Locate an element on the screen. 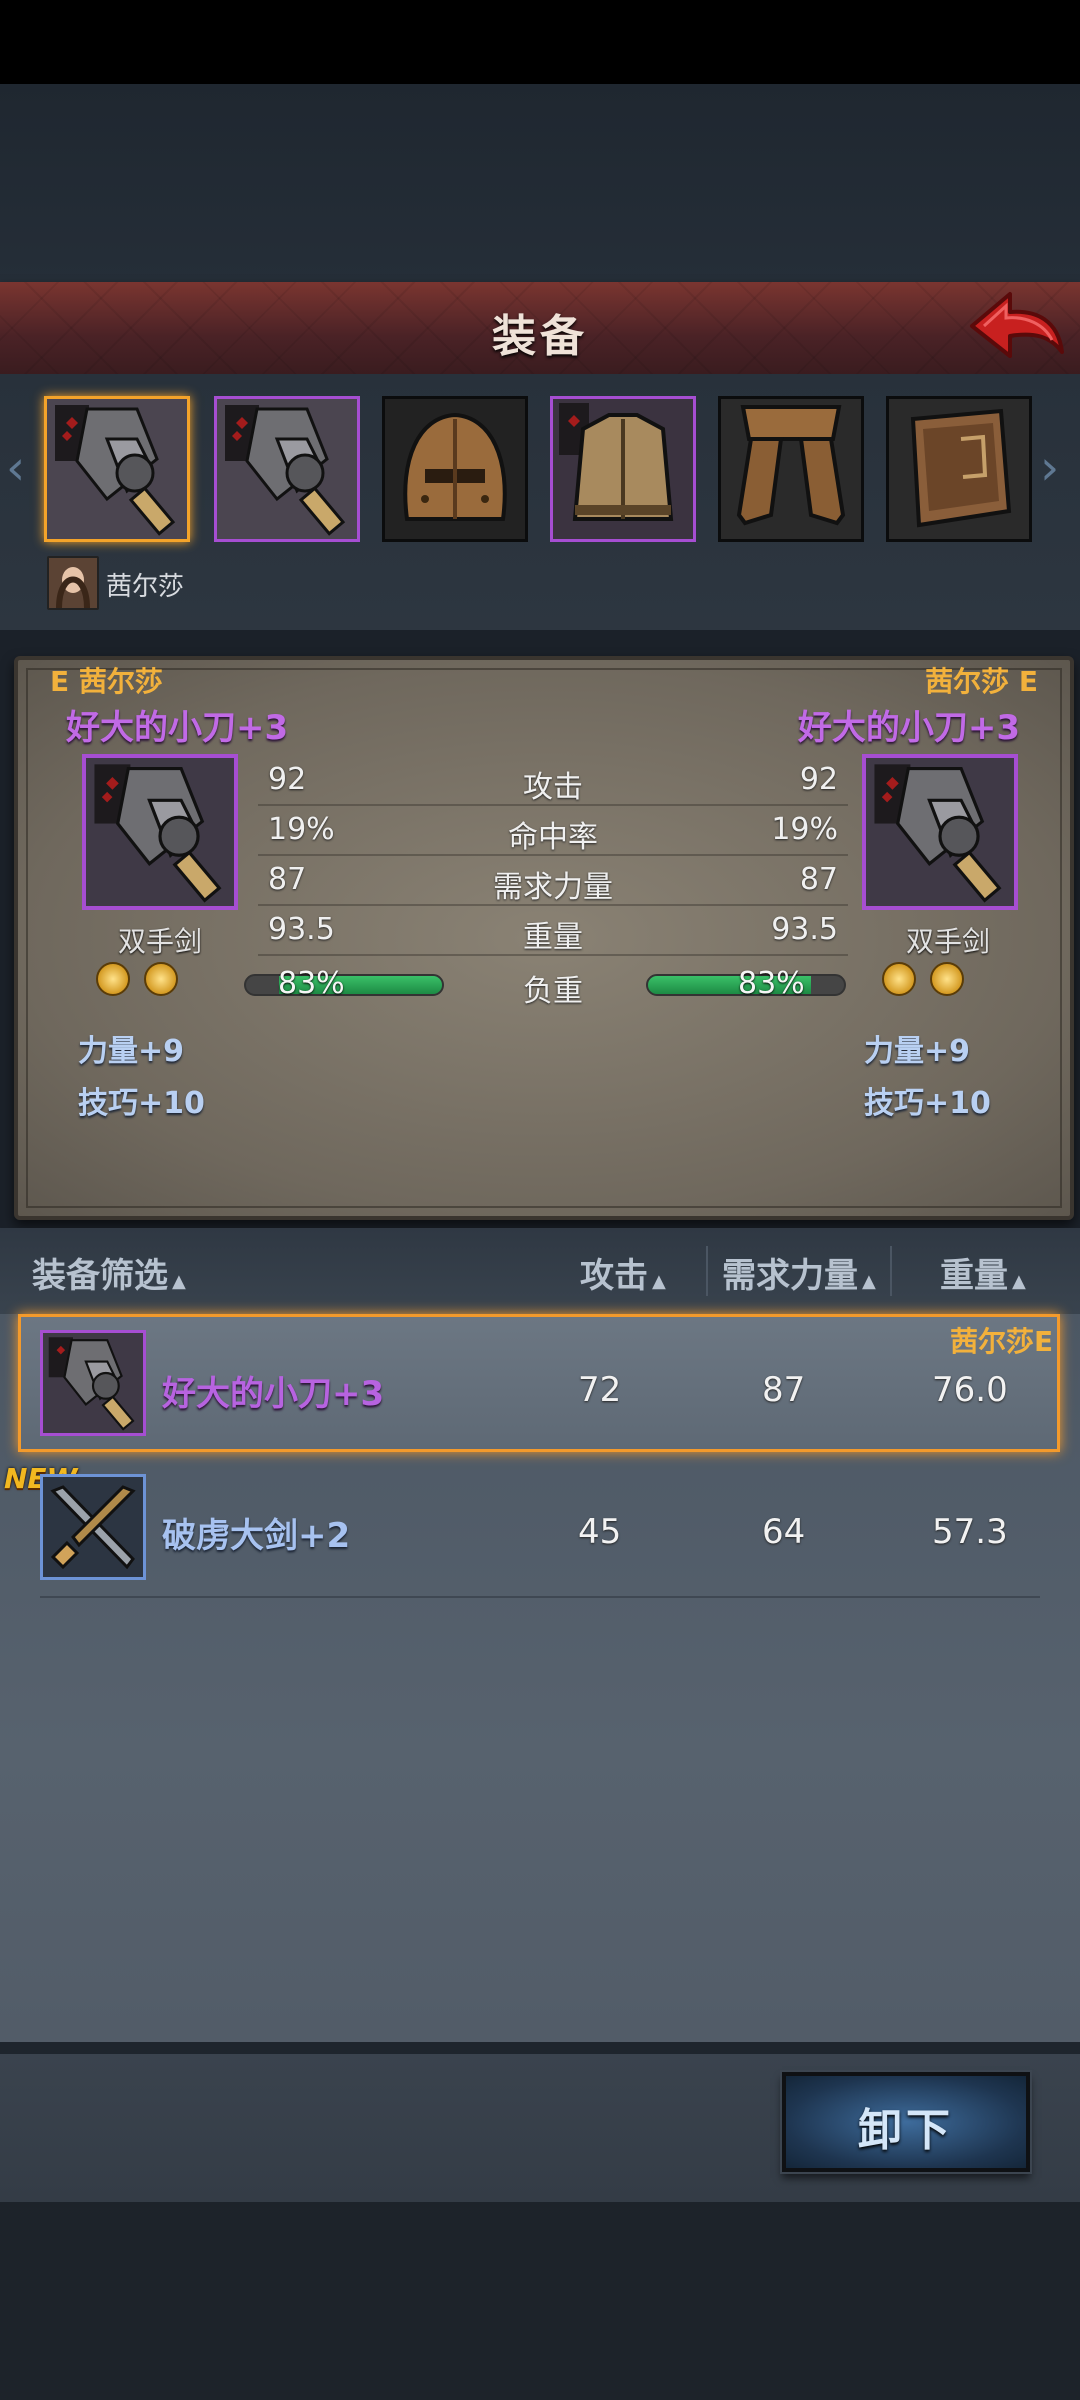  slot-legs is located at coordinates (791, 469).